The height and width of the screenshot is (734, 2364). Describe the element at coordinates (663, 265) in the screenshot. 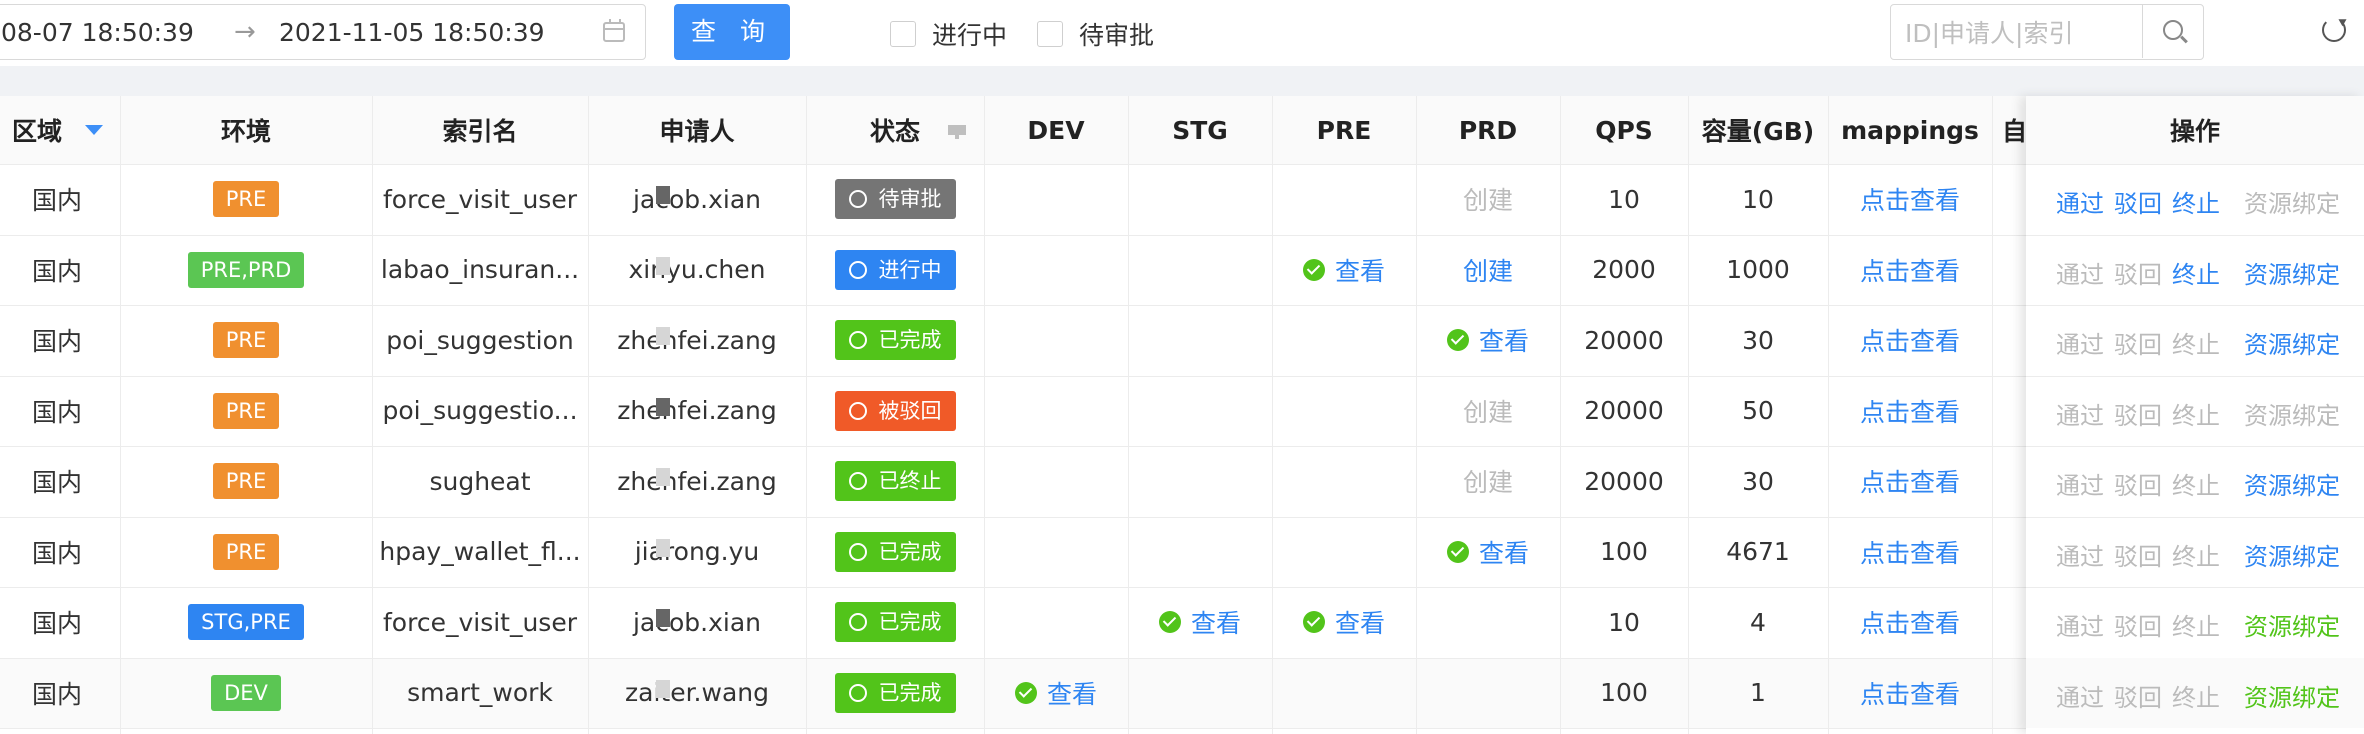

I see `redaction-mark` at that location.